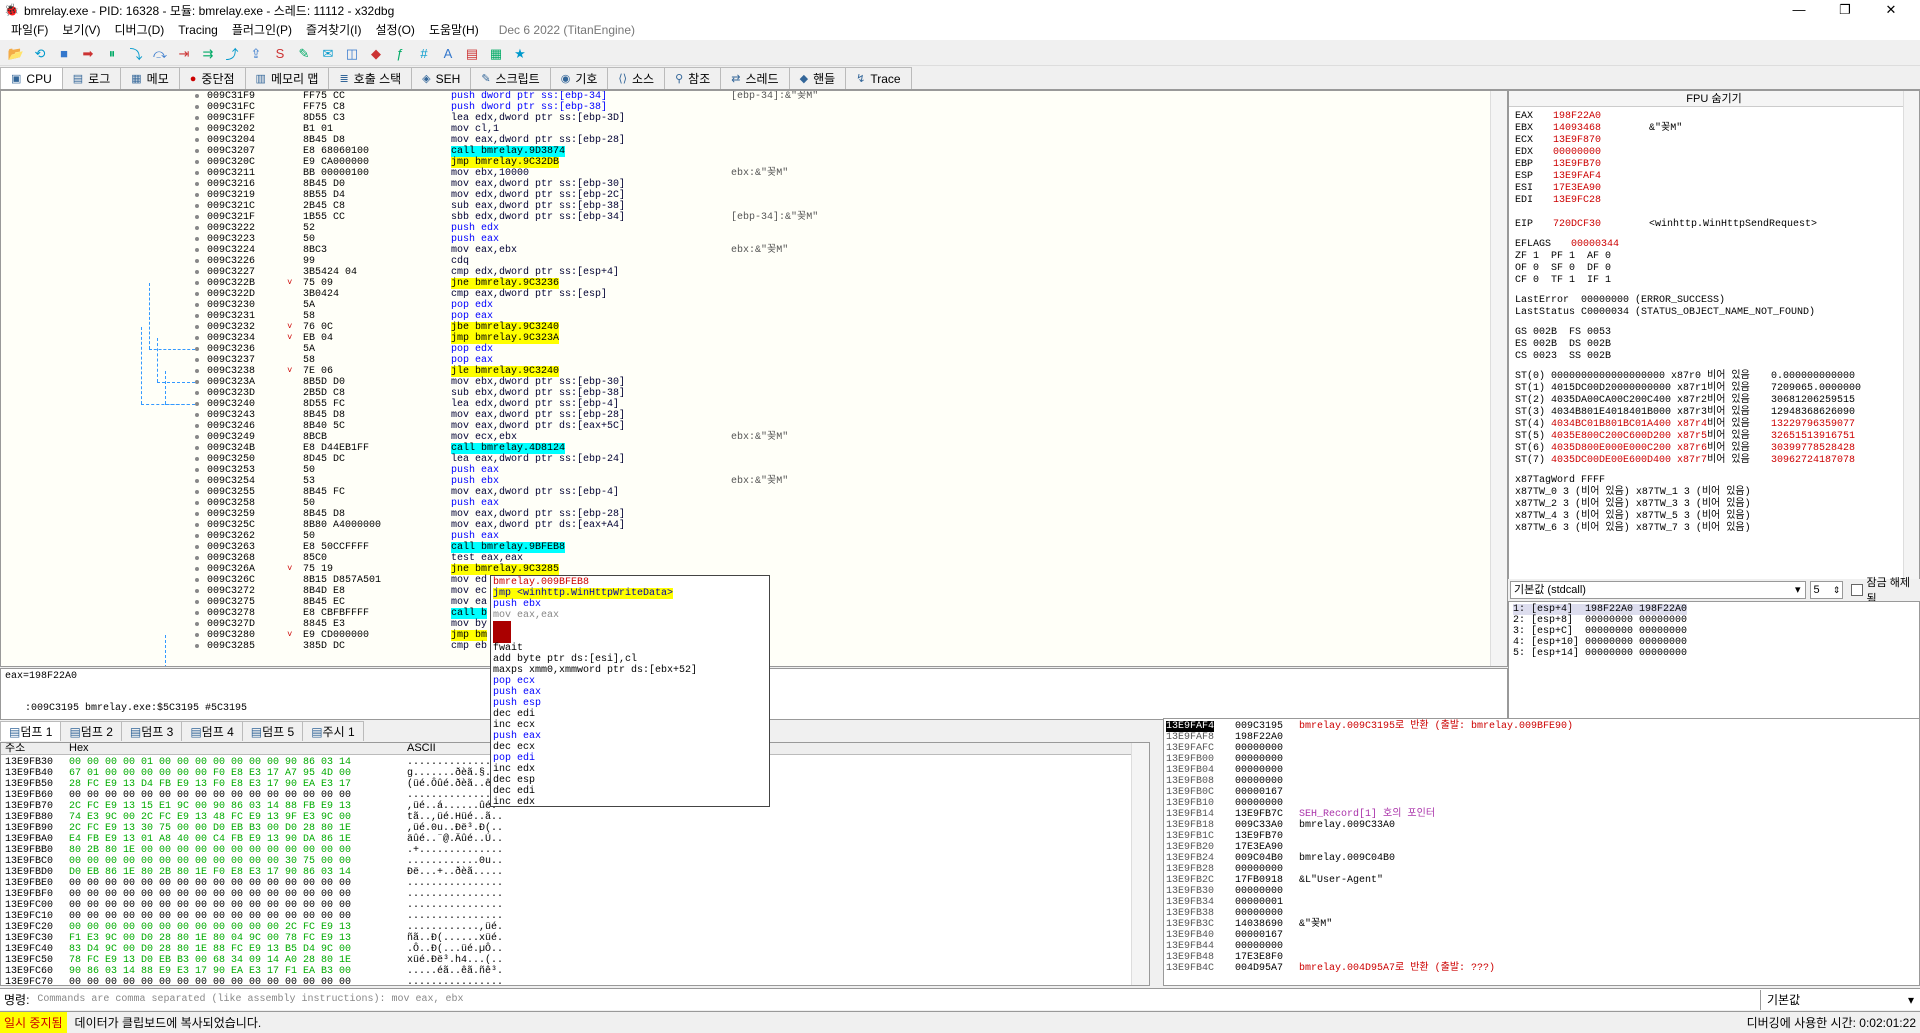  I want to click on register-name: ECX, so click(1524, 141).